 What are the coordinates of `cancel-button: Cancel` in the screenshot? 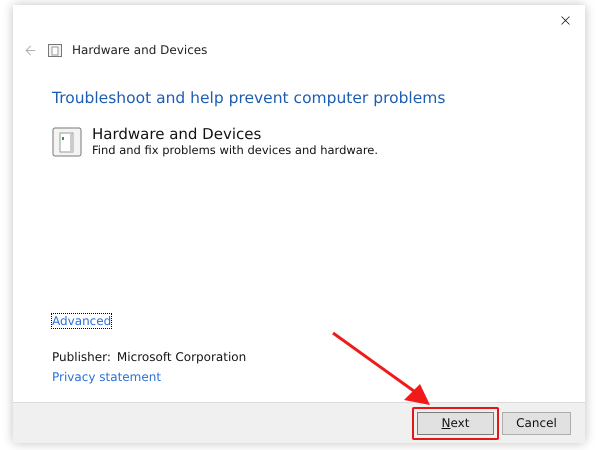 It's located at (536, 423).